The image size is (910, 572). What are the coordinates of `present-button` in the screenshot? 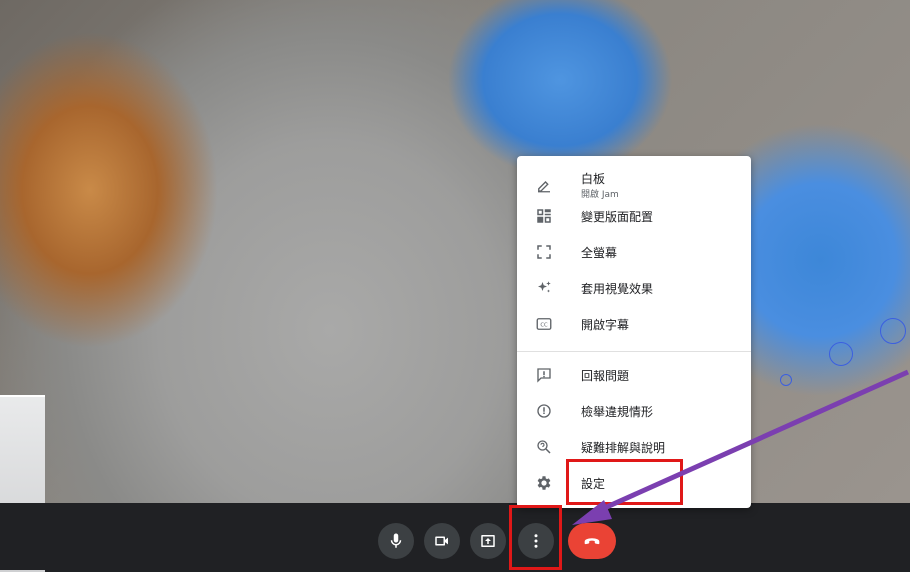 It's located at (488, 541).